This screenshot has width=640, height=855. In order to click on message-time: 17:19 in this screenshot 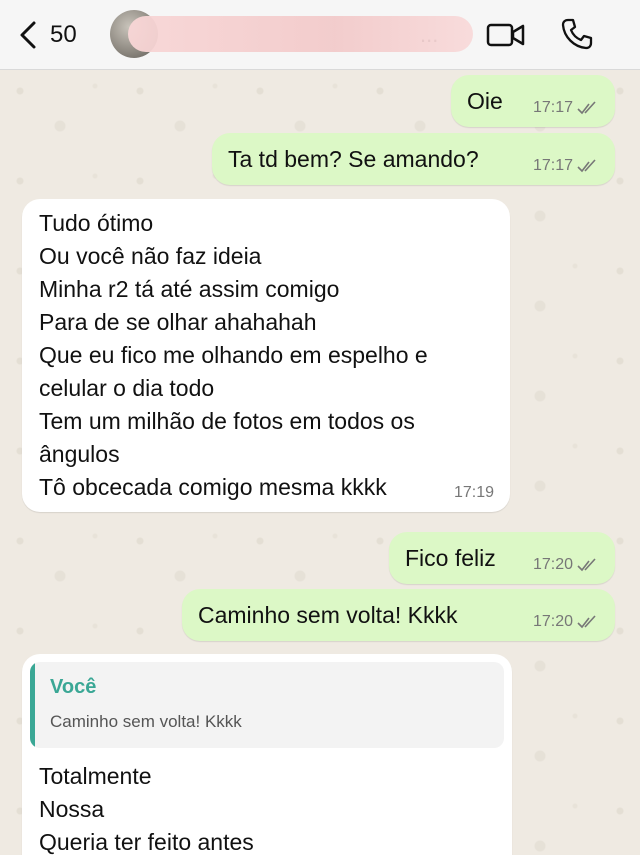, I will do `click(473, 492)`.